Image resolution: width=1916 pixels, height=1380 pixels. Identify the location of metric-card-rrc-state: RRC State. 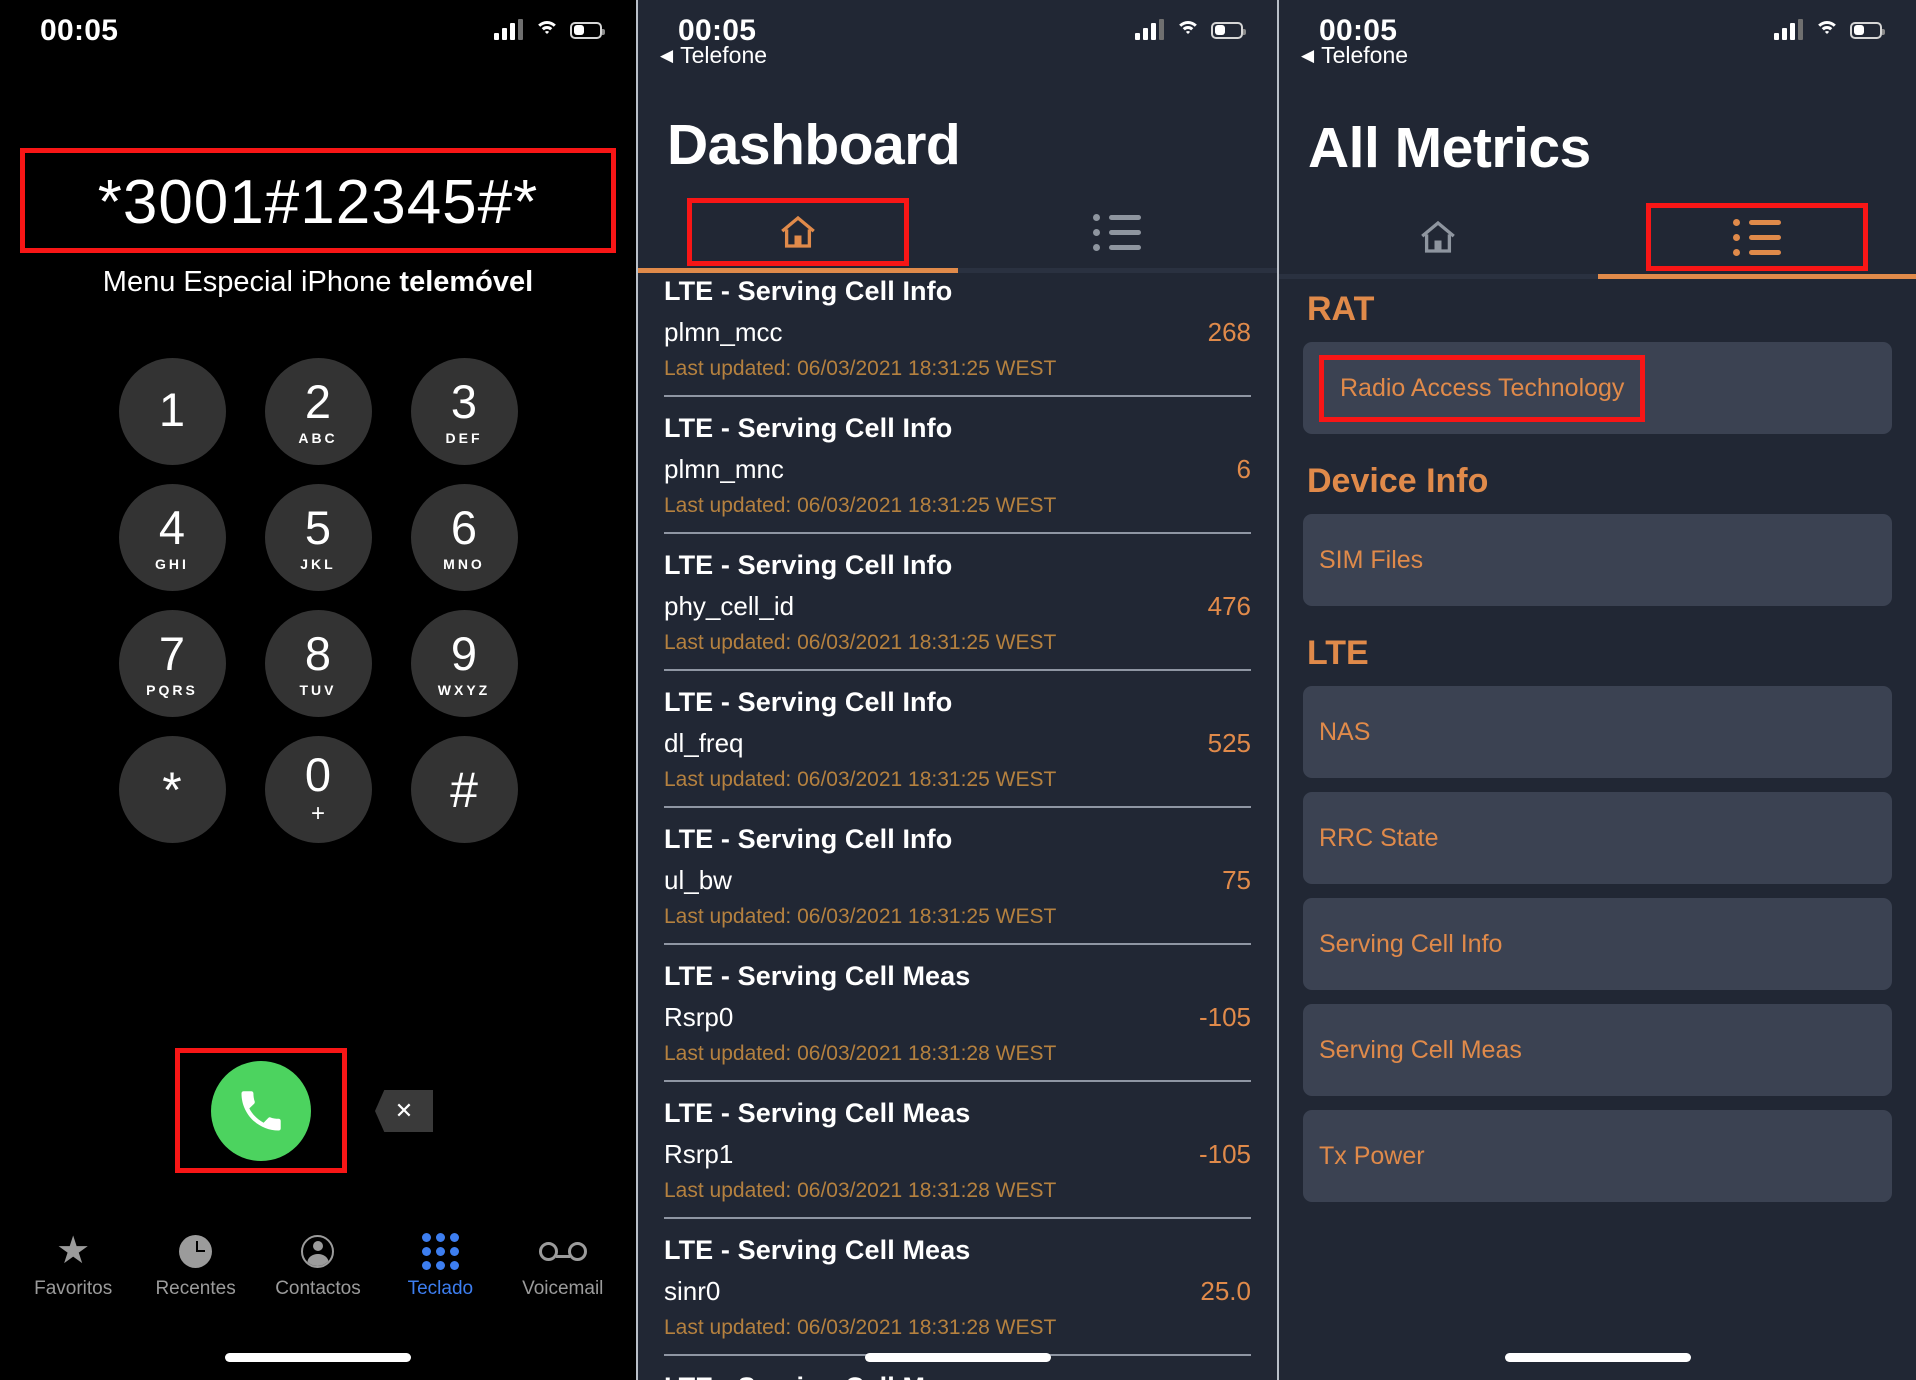
(1597, 838).